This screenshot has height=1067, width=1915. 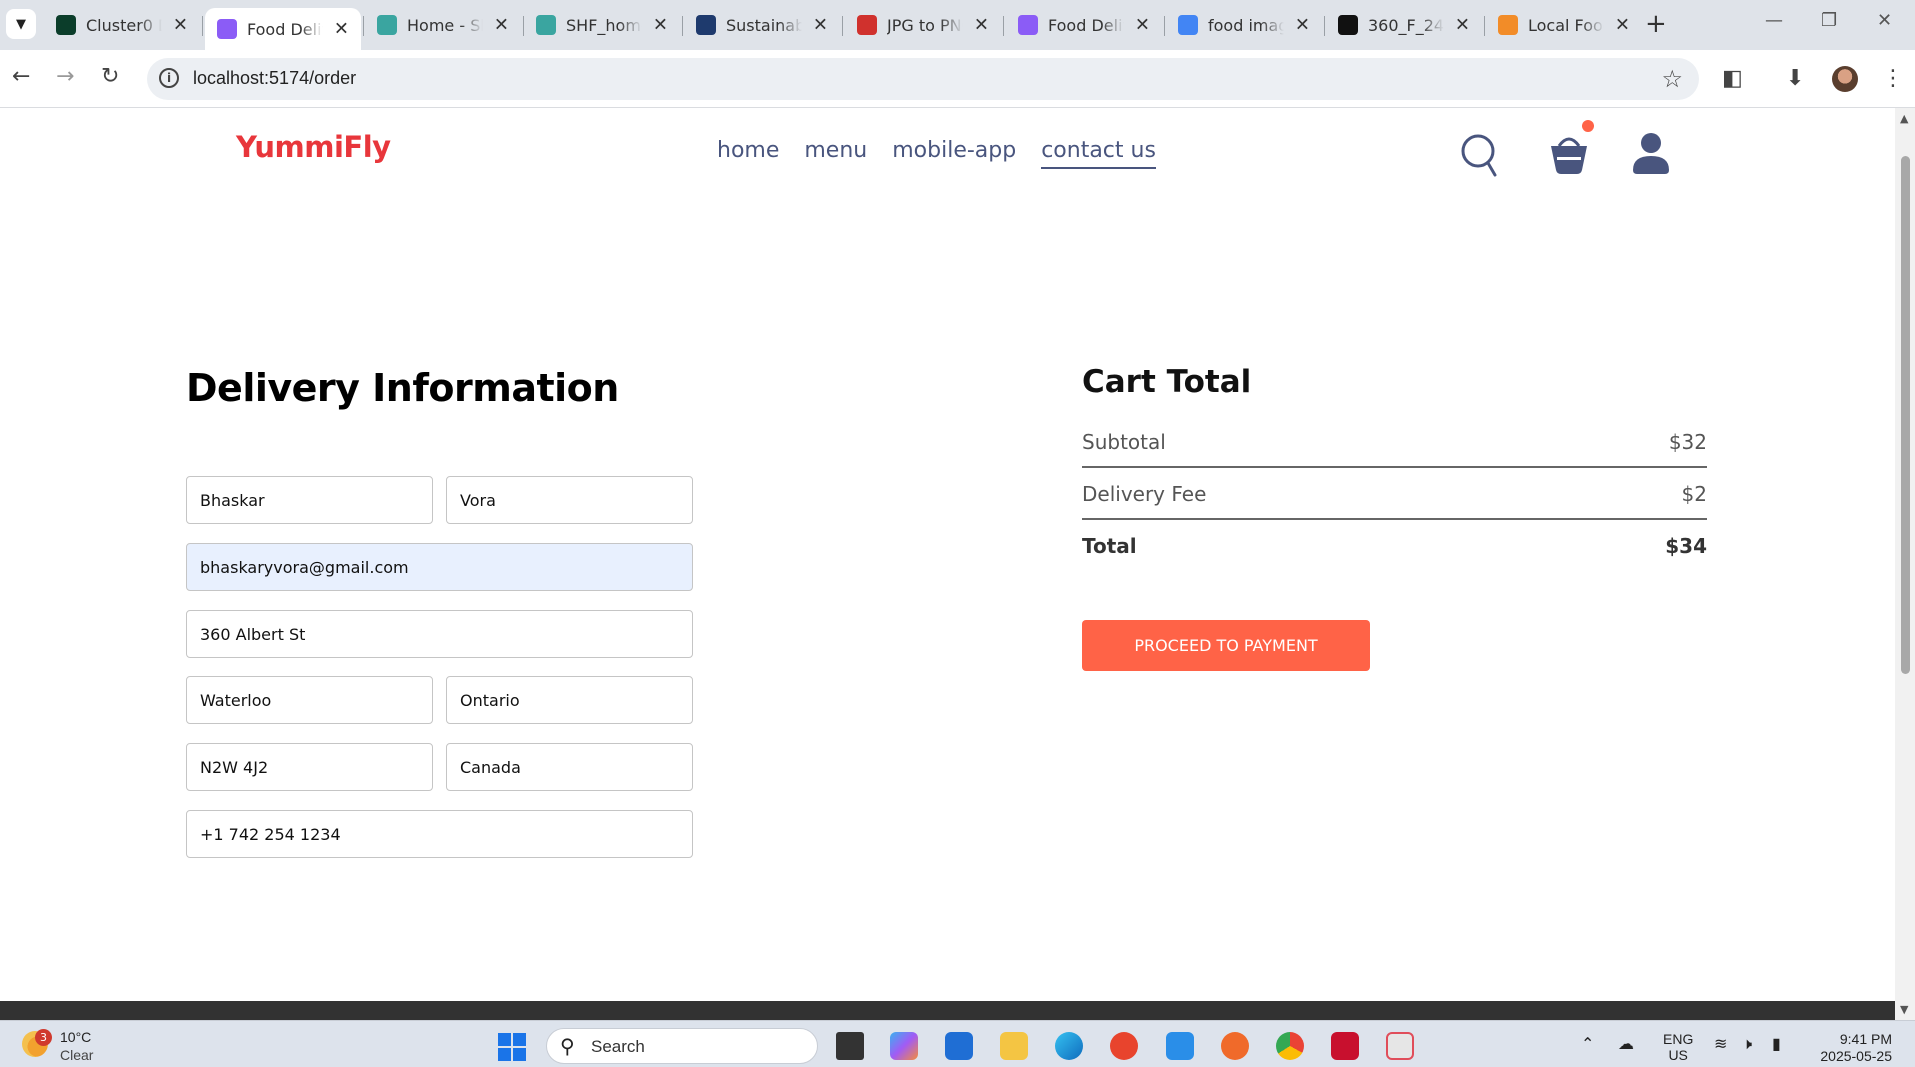 What do you see at coordinates (1345, 1046) in the screenshot?
I see `acrobat-reader-icon` at bounding box center [1345, 1046].